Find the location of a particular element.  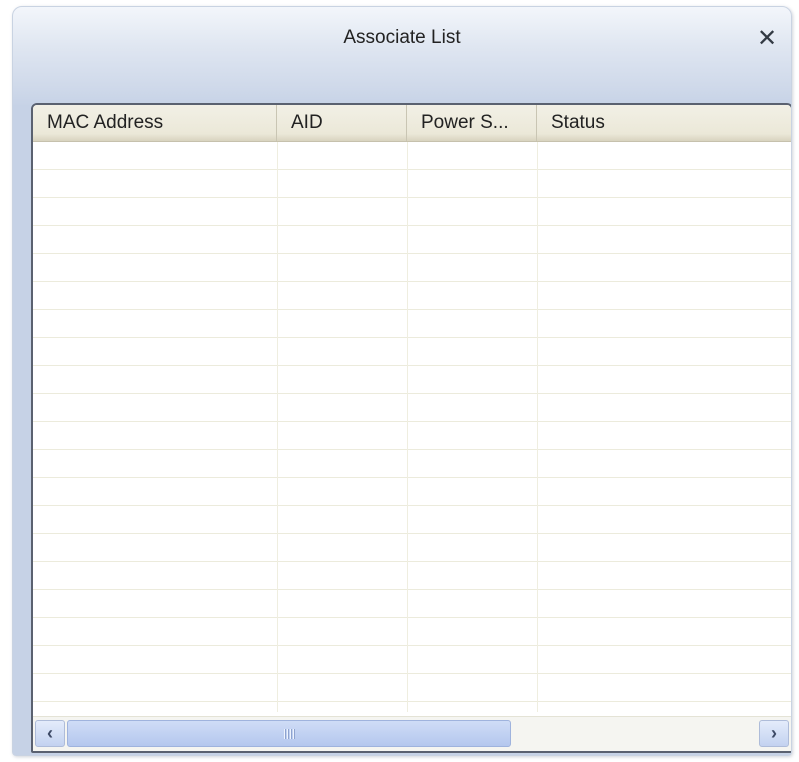

scroll-right-icon: › is located at coordinates (774, 733).